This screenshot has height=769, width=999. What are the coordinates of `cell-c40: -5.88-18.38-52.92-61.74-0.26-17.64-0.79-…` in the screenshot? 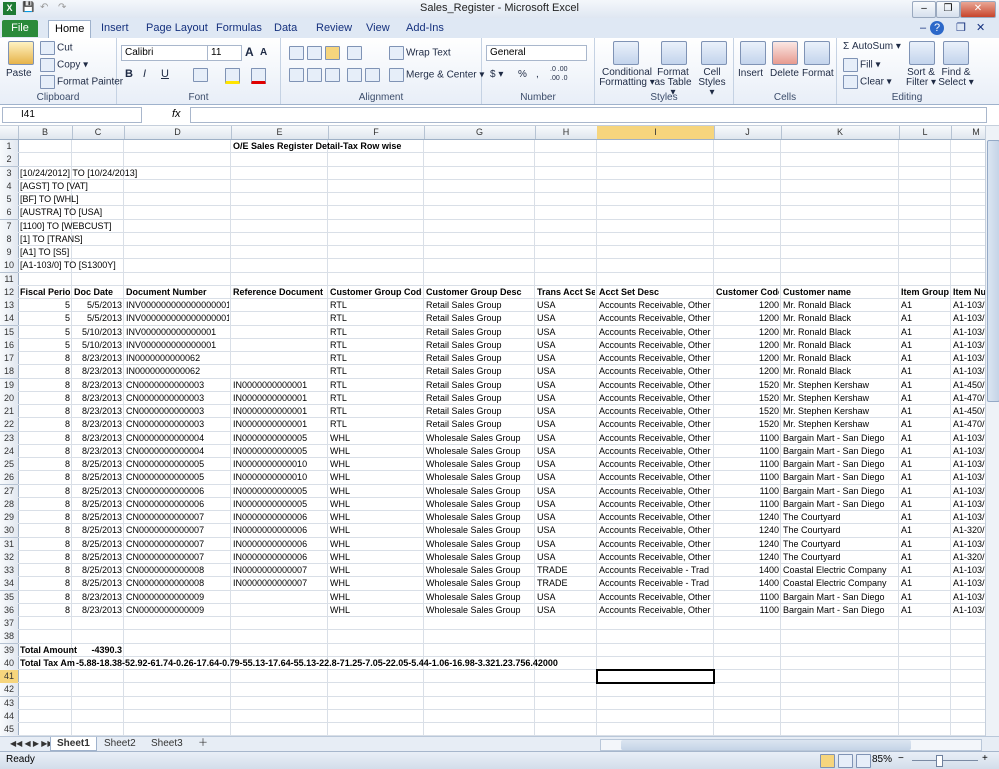 It's located at (326, 663).